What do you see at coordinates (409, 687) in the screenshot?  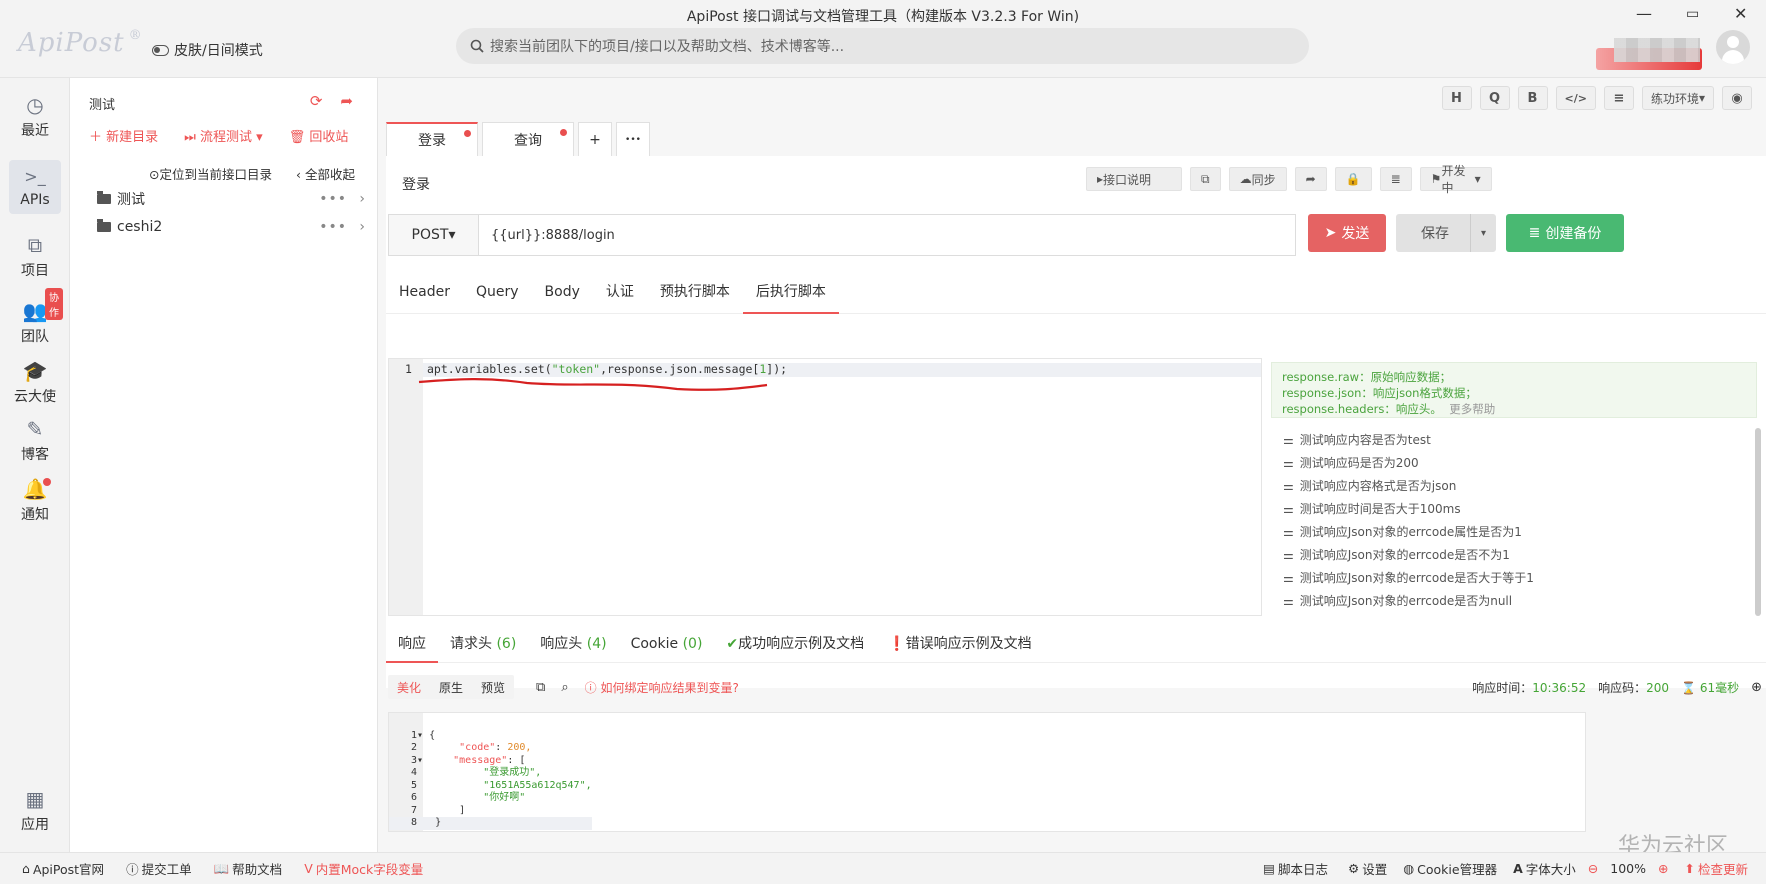 I see `mode-pretty: 美化` at bounding box center [409, 687].